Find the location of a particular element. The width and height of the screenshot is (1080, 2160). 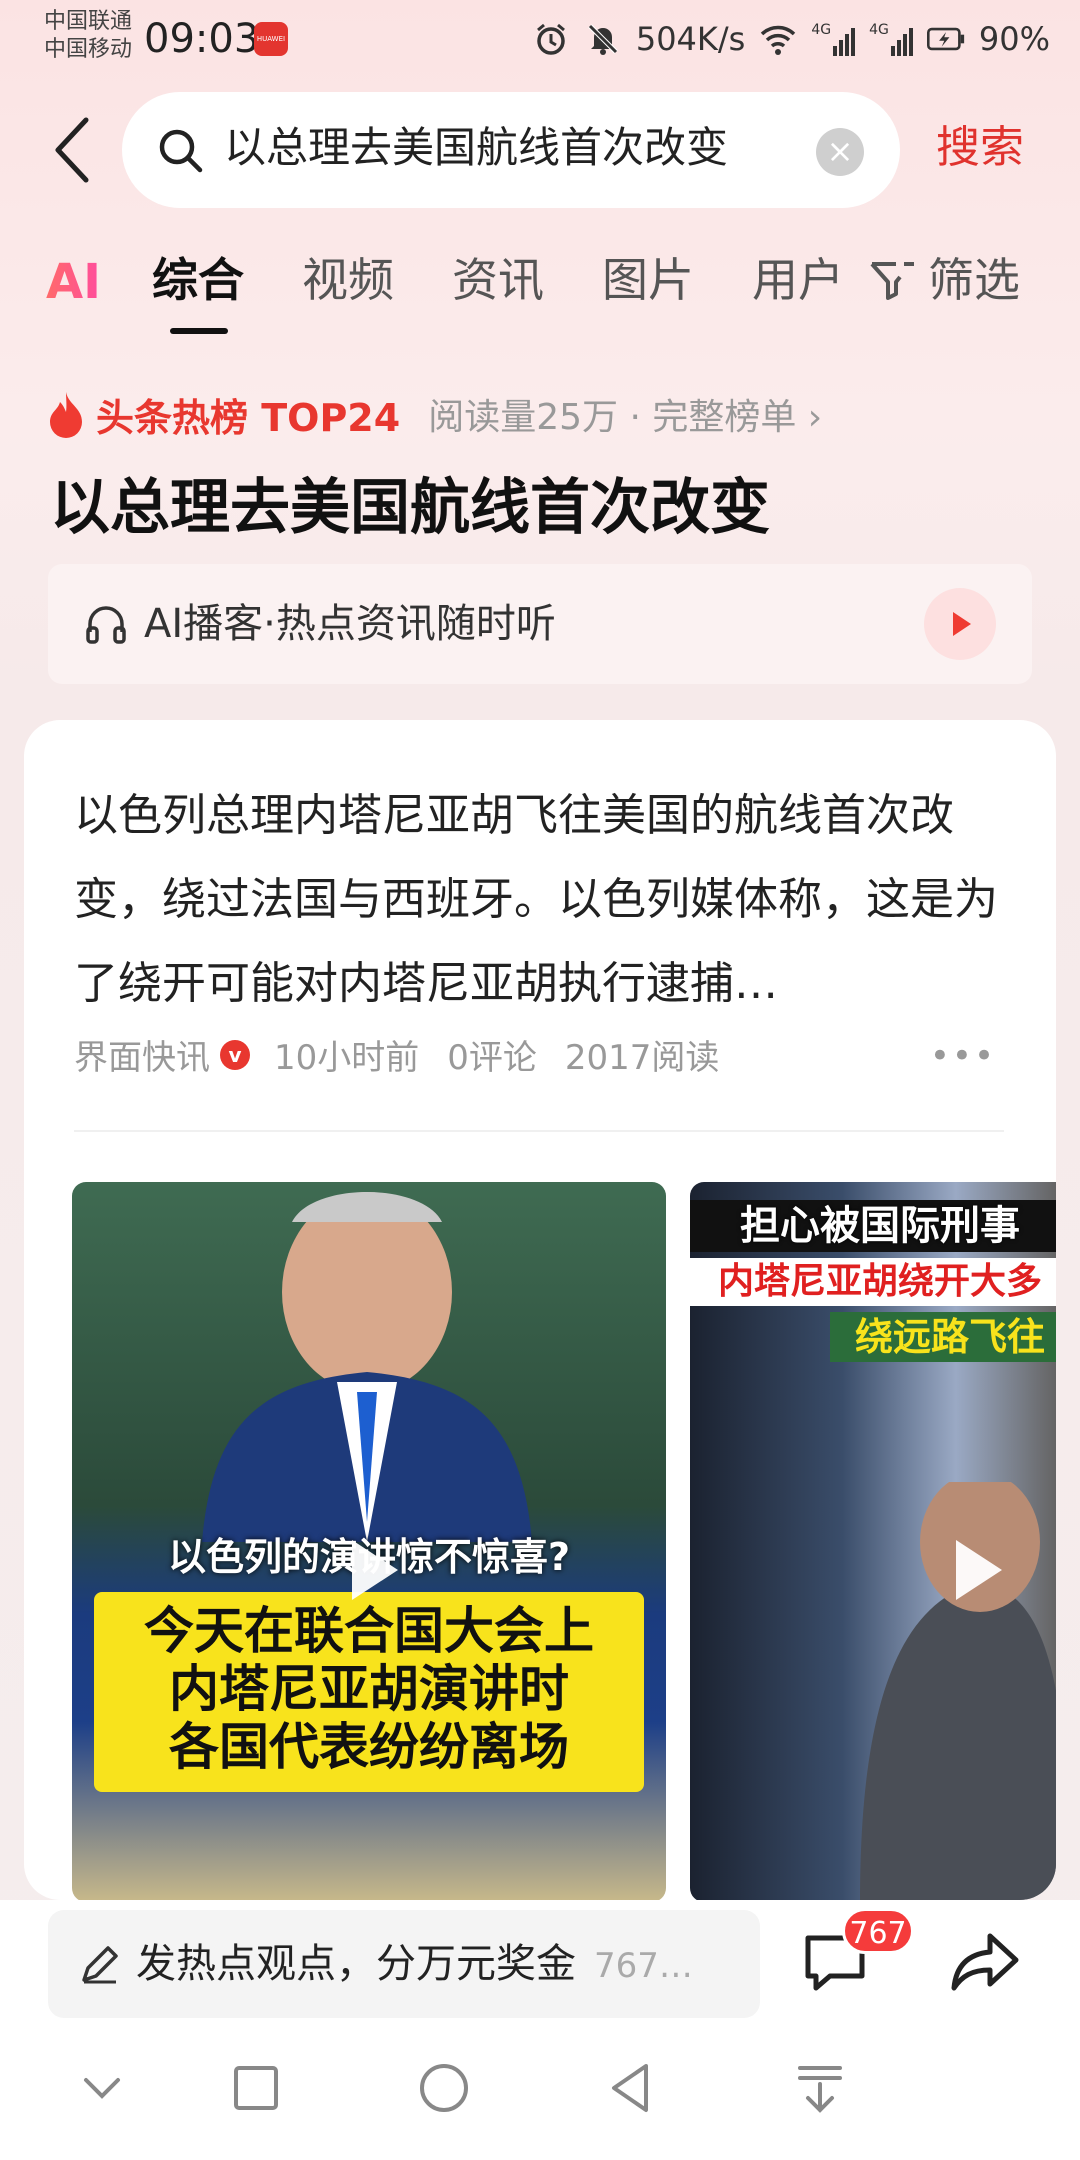

divider is located at coordinates (539, 1131).